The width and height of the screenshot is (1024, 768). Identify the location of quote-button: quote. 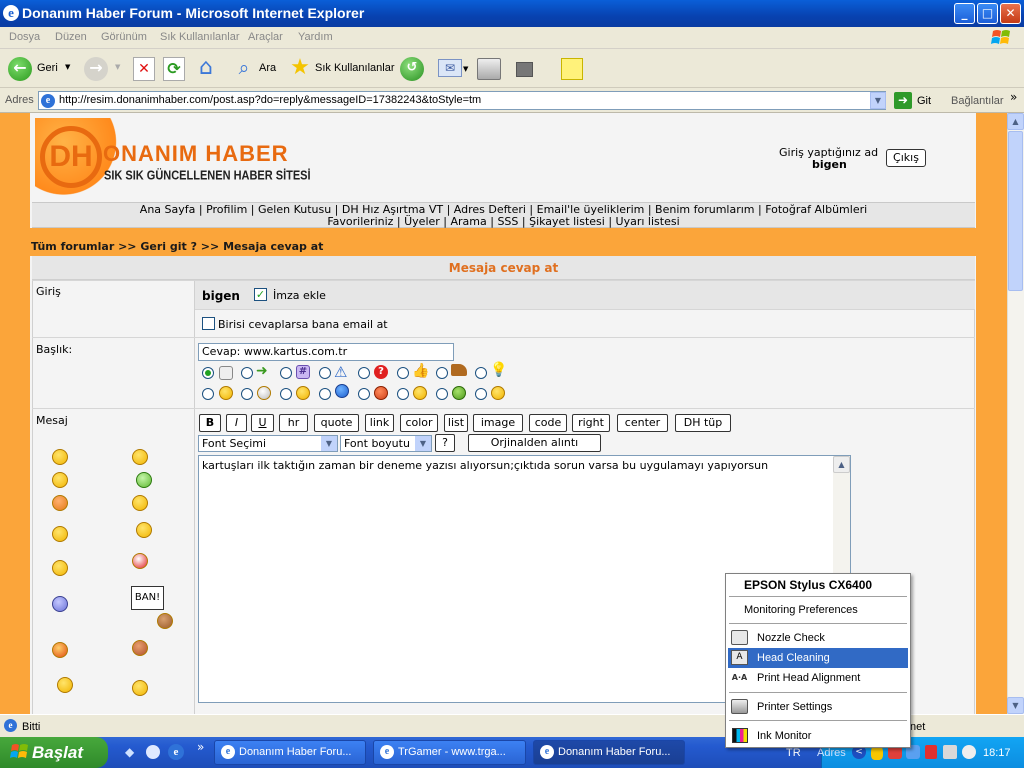
(336, 423).